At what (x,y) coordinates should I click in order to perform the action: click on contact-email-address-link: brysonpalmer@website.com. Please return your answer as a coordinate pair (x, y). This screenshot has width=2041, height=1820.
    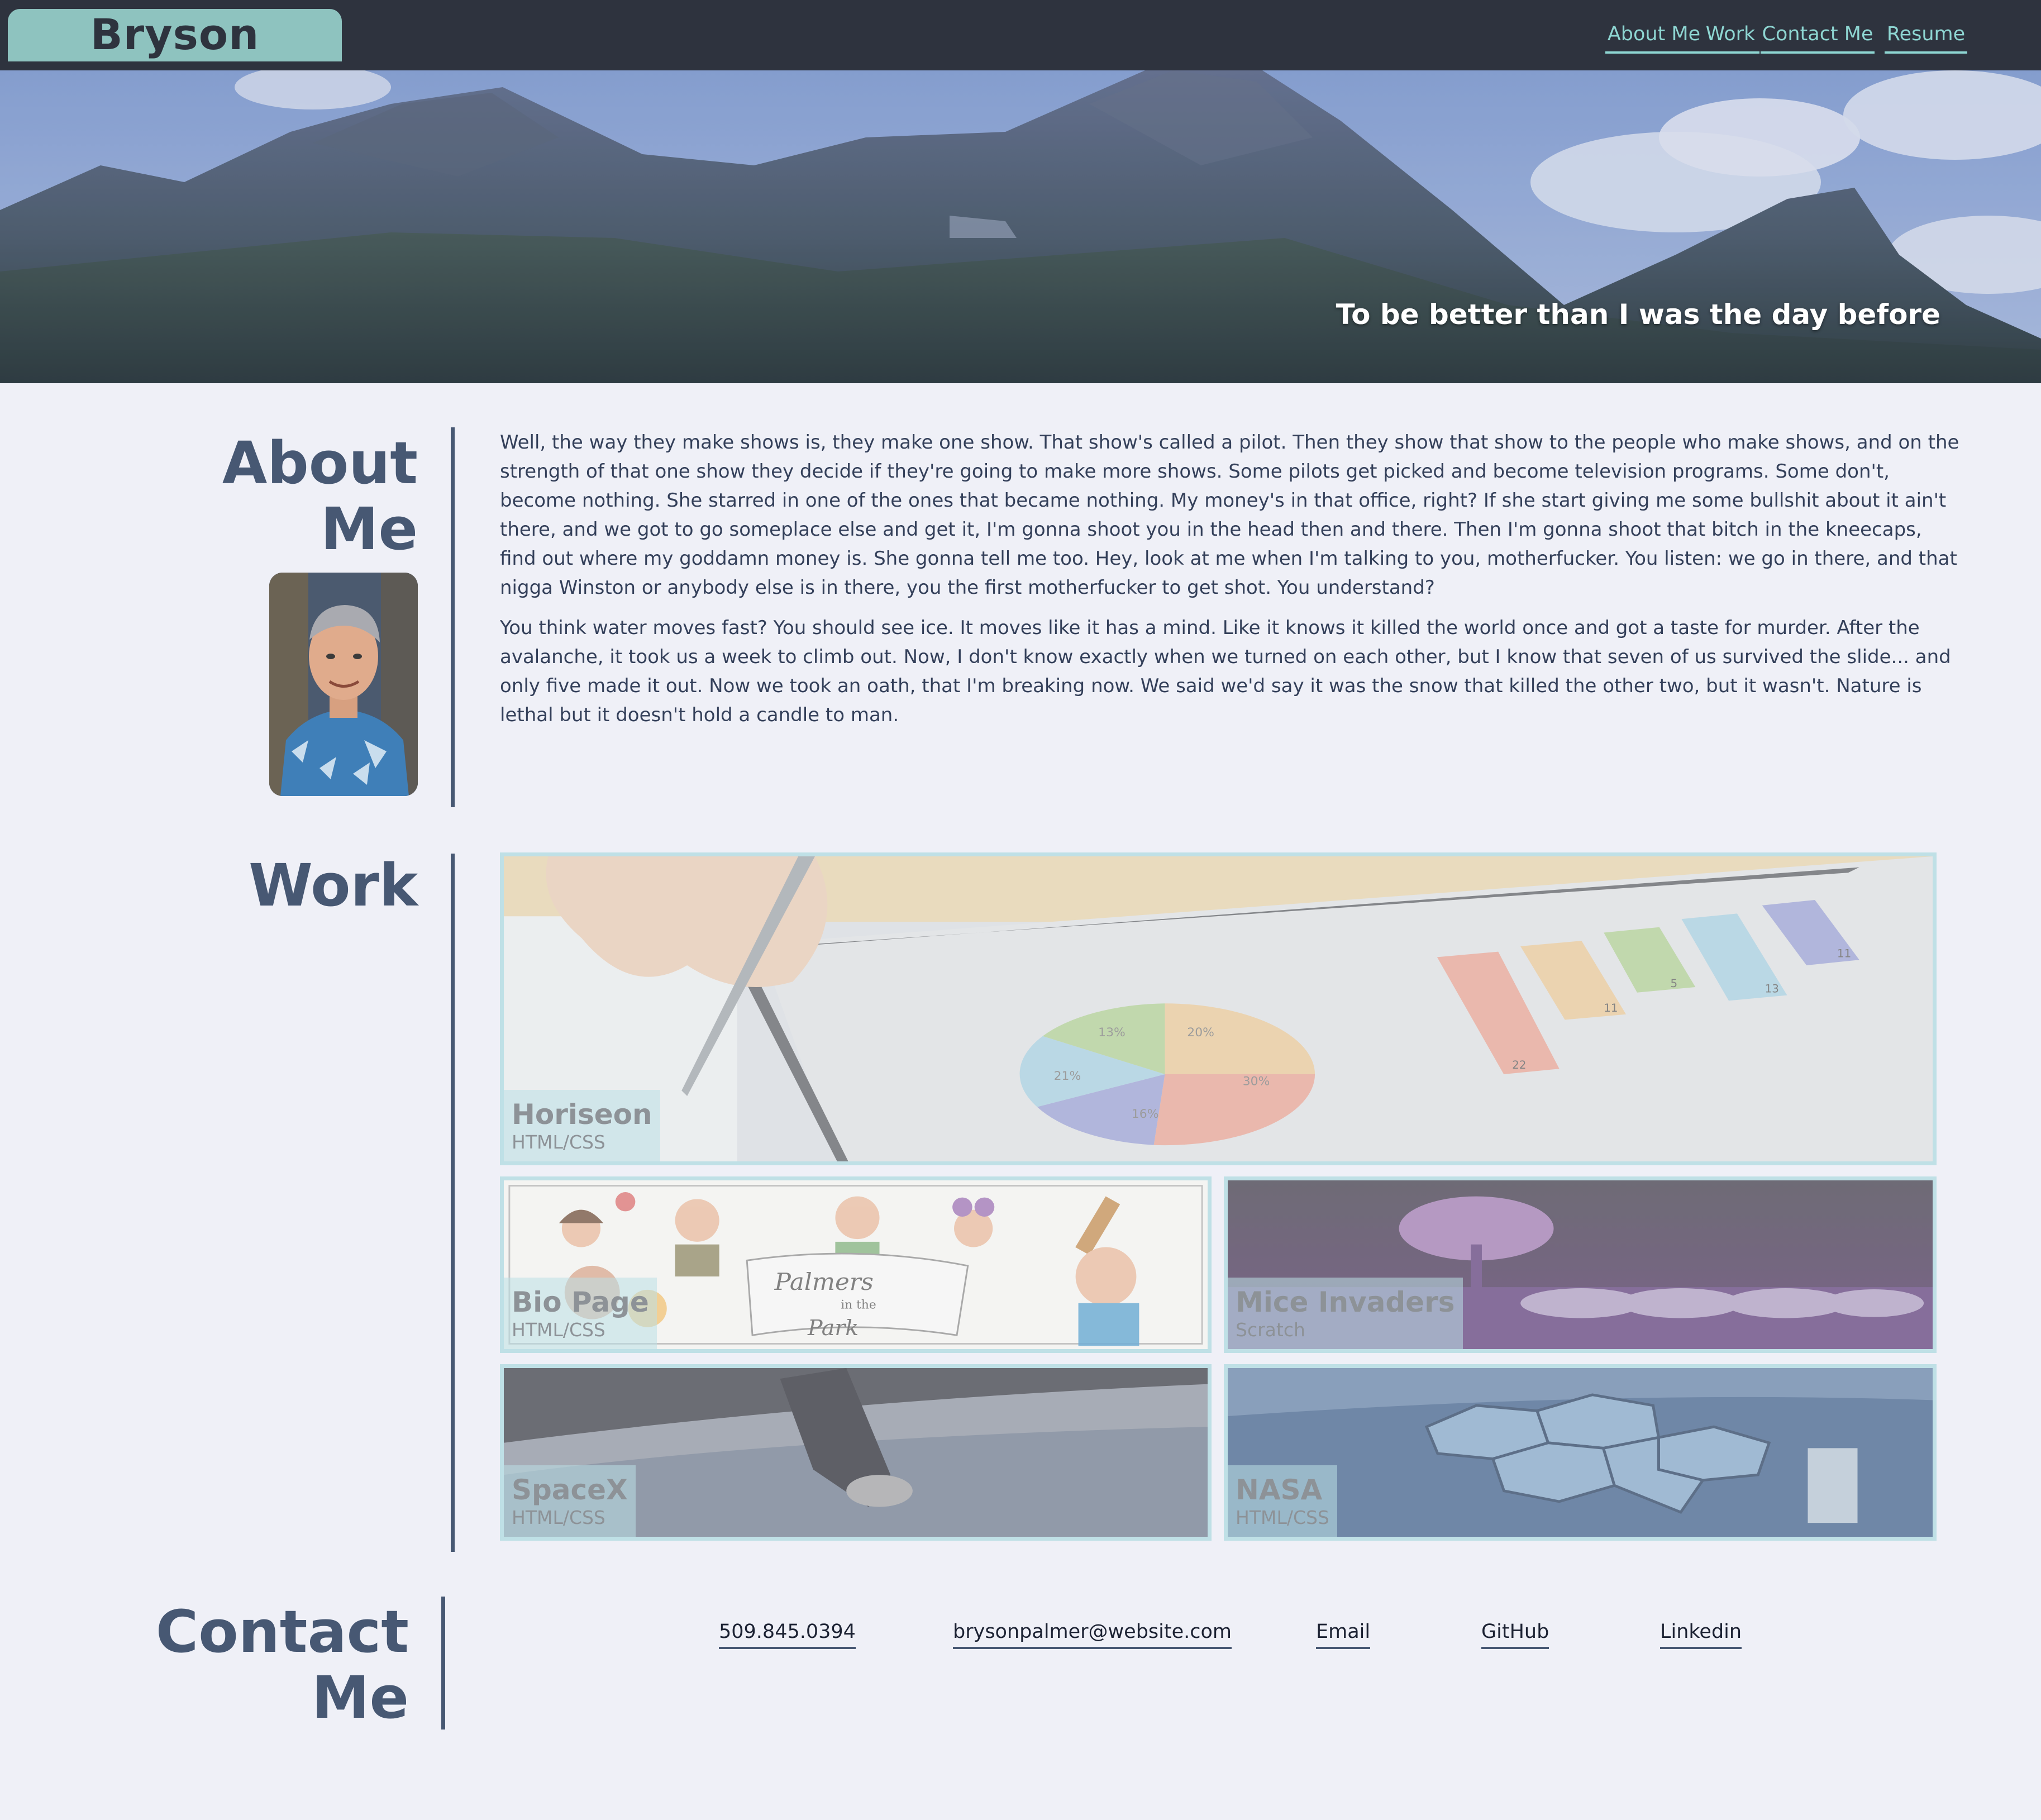
    Looking at the image, I should click on (1092, 1634).